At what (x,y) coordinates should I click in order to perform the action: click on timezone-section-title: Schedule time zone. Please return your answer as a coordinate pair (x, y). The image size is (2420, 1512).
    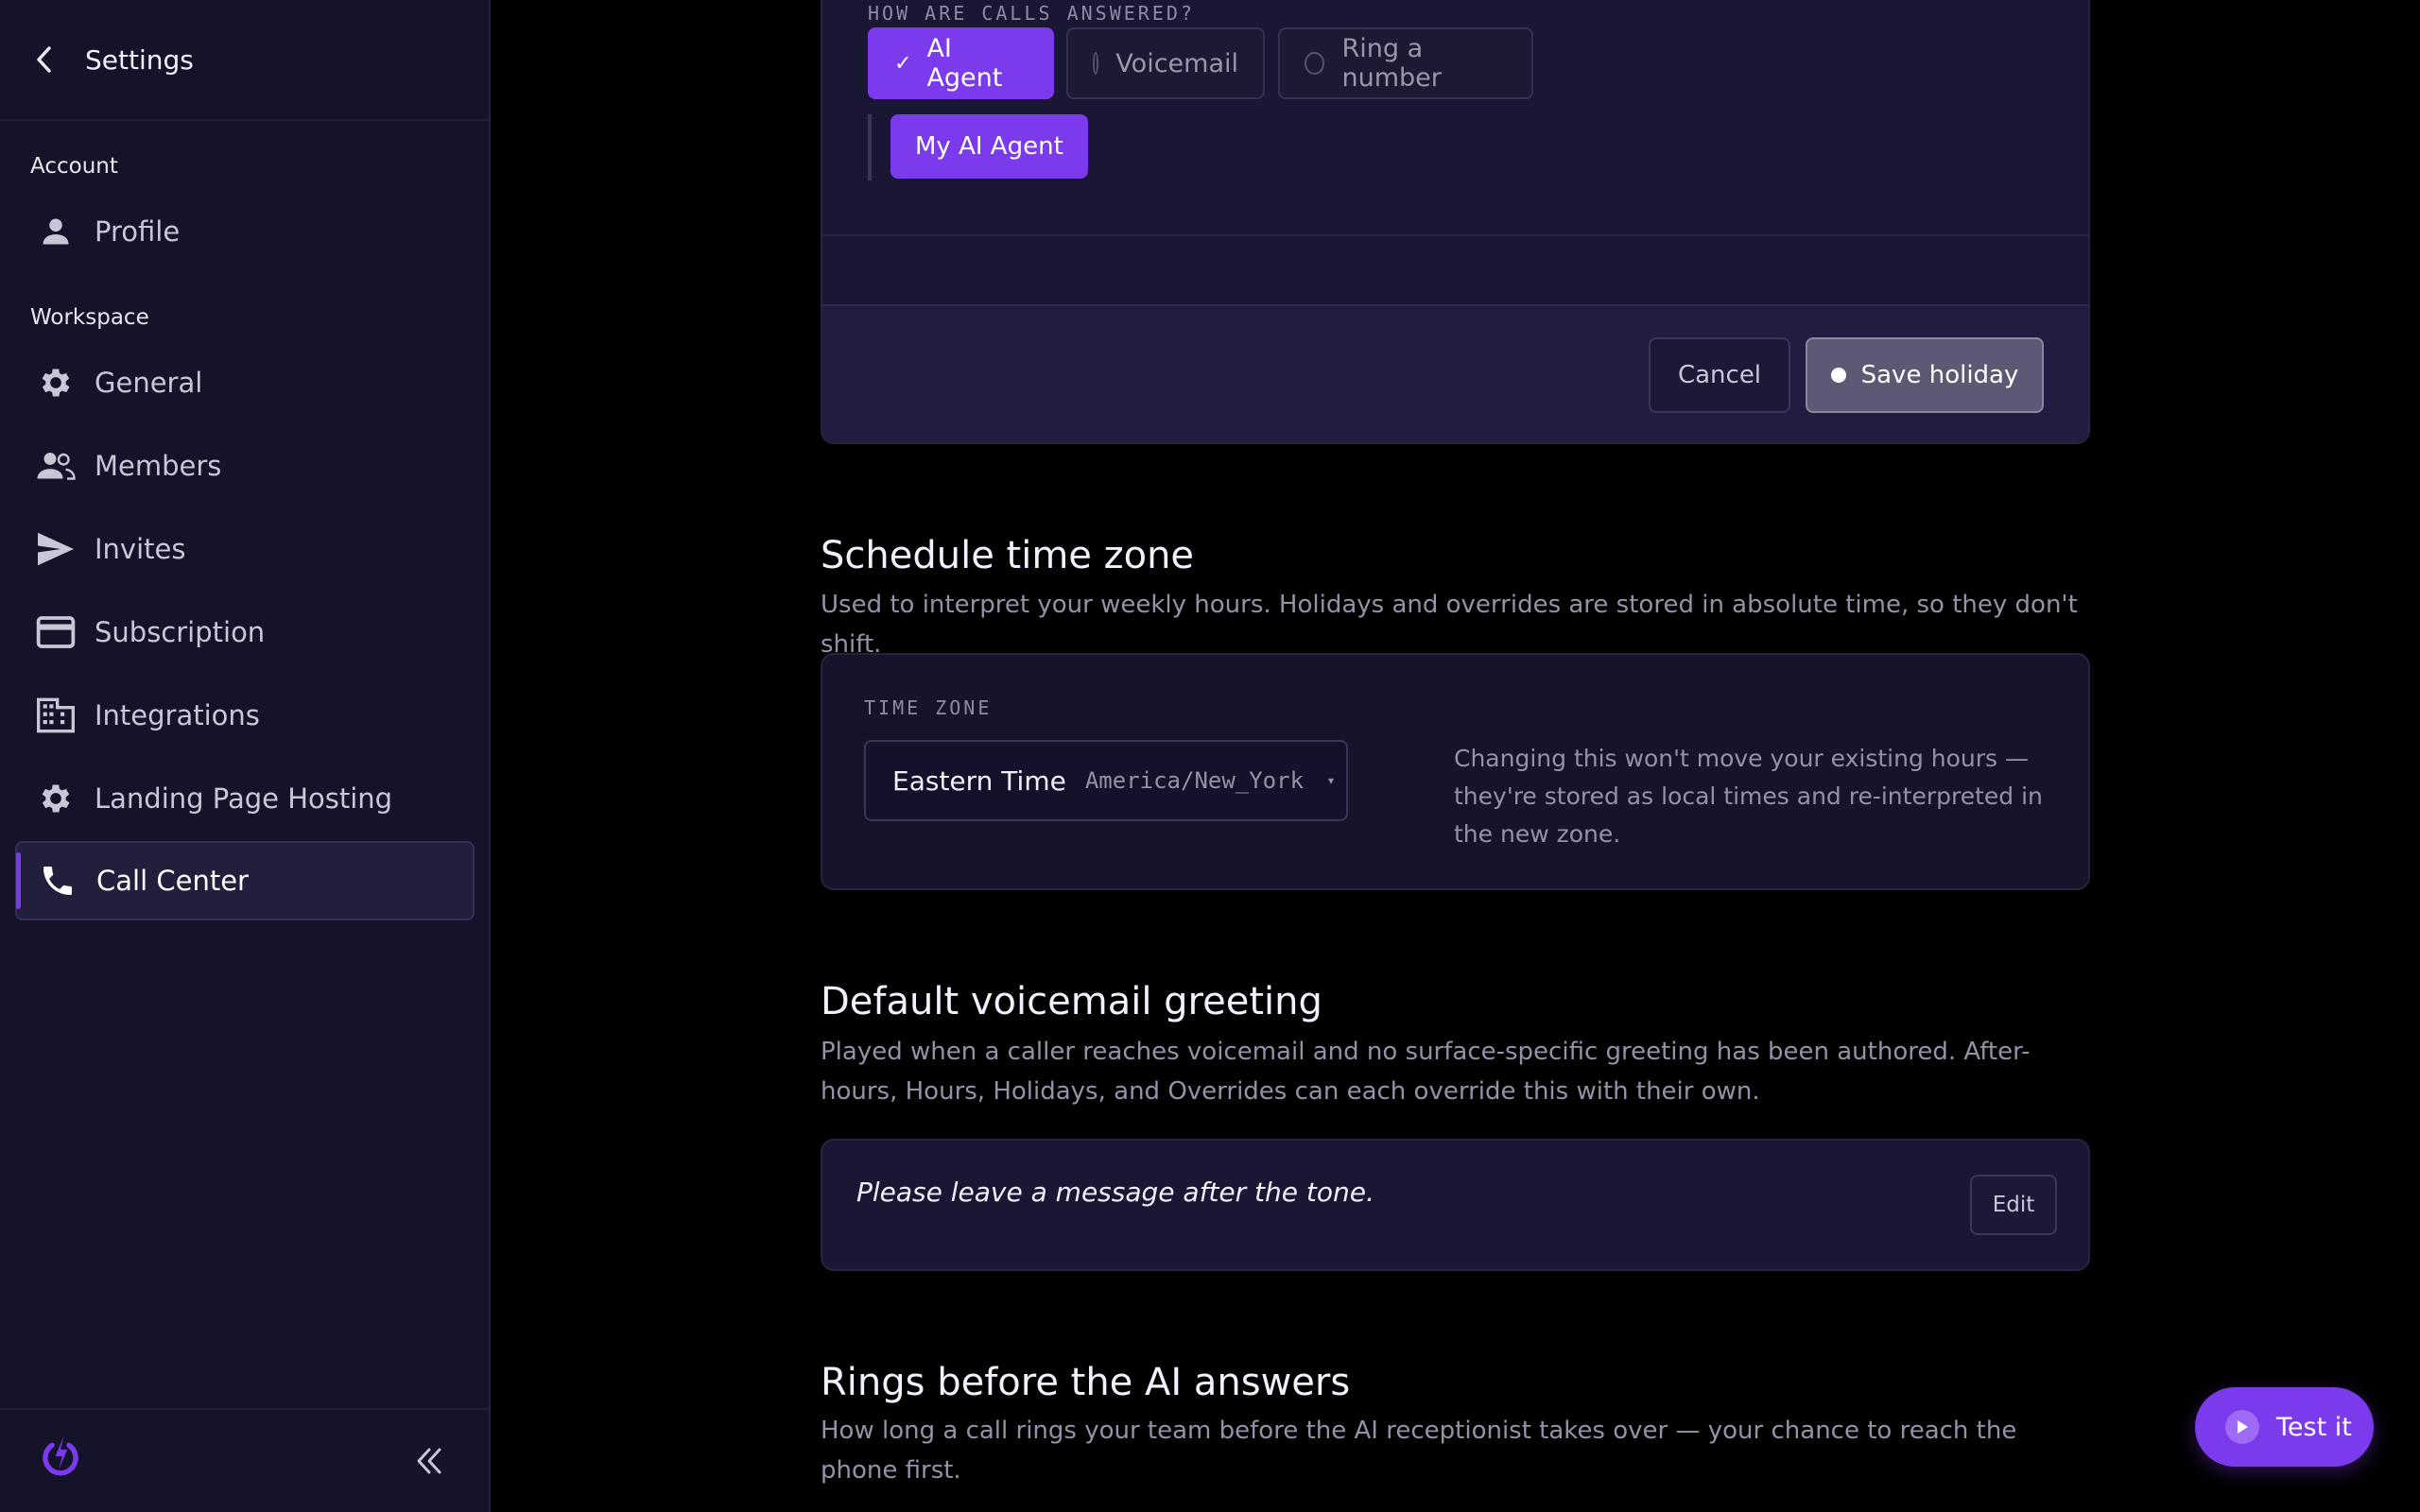
    Looking at the image, I should click on (1008, 555).